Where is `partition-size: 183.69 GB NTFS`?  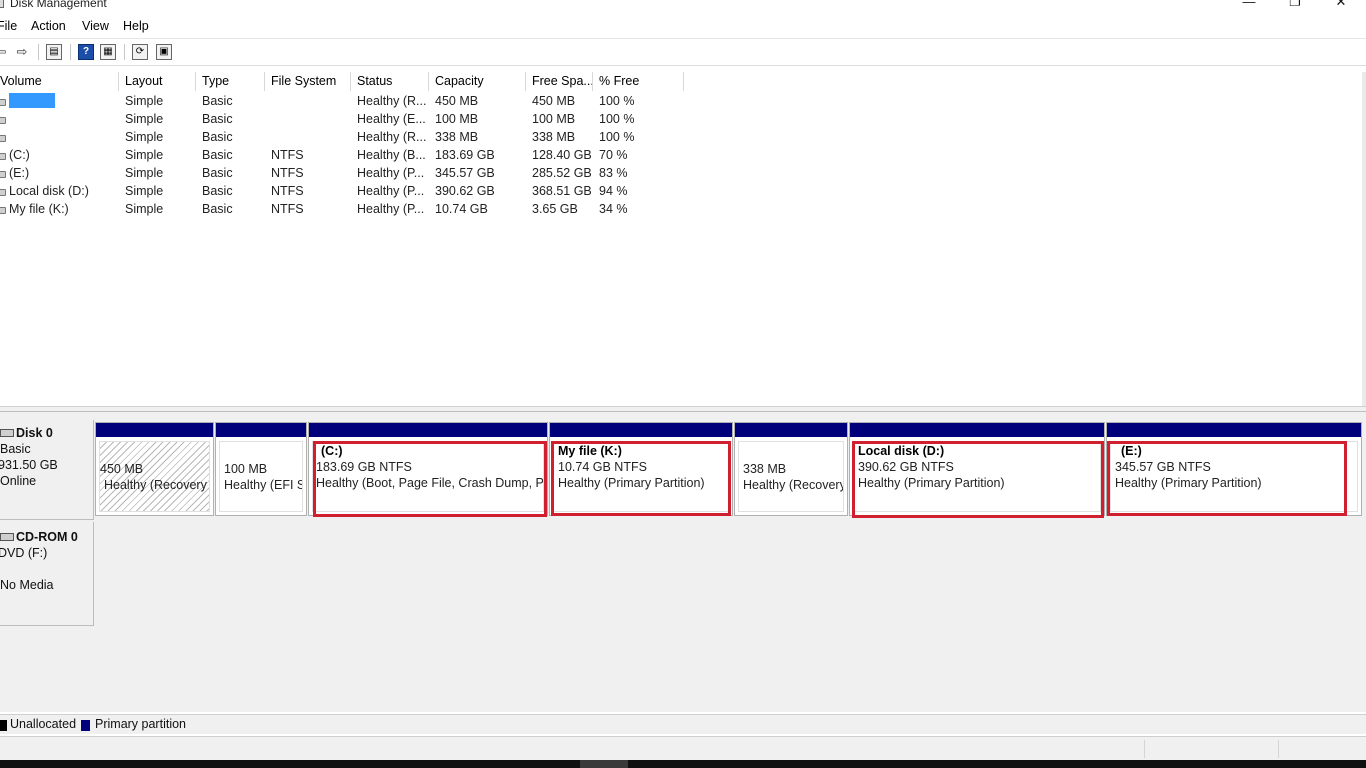 partition-size: 183.69 GB NTFS is located at coordinates (364, 467).